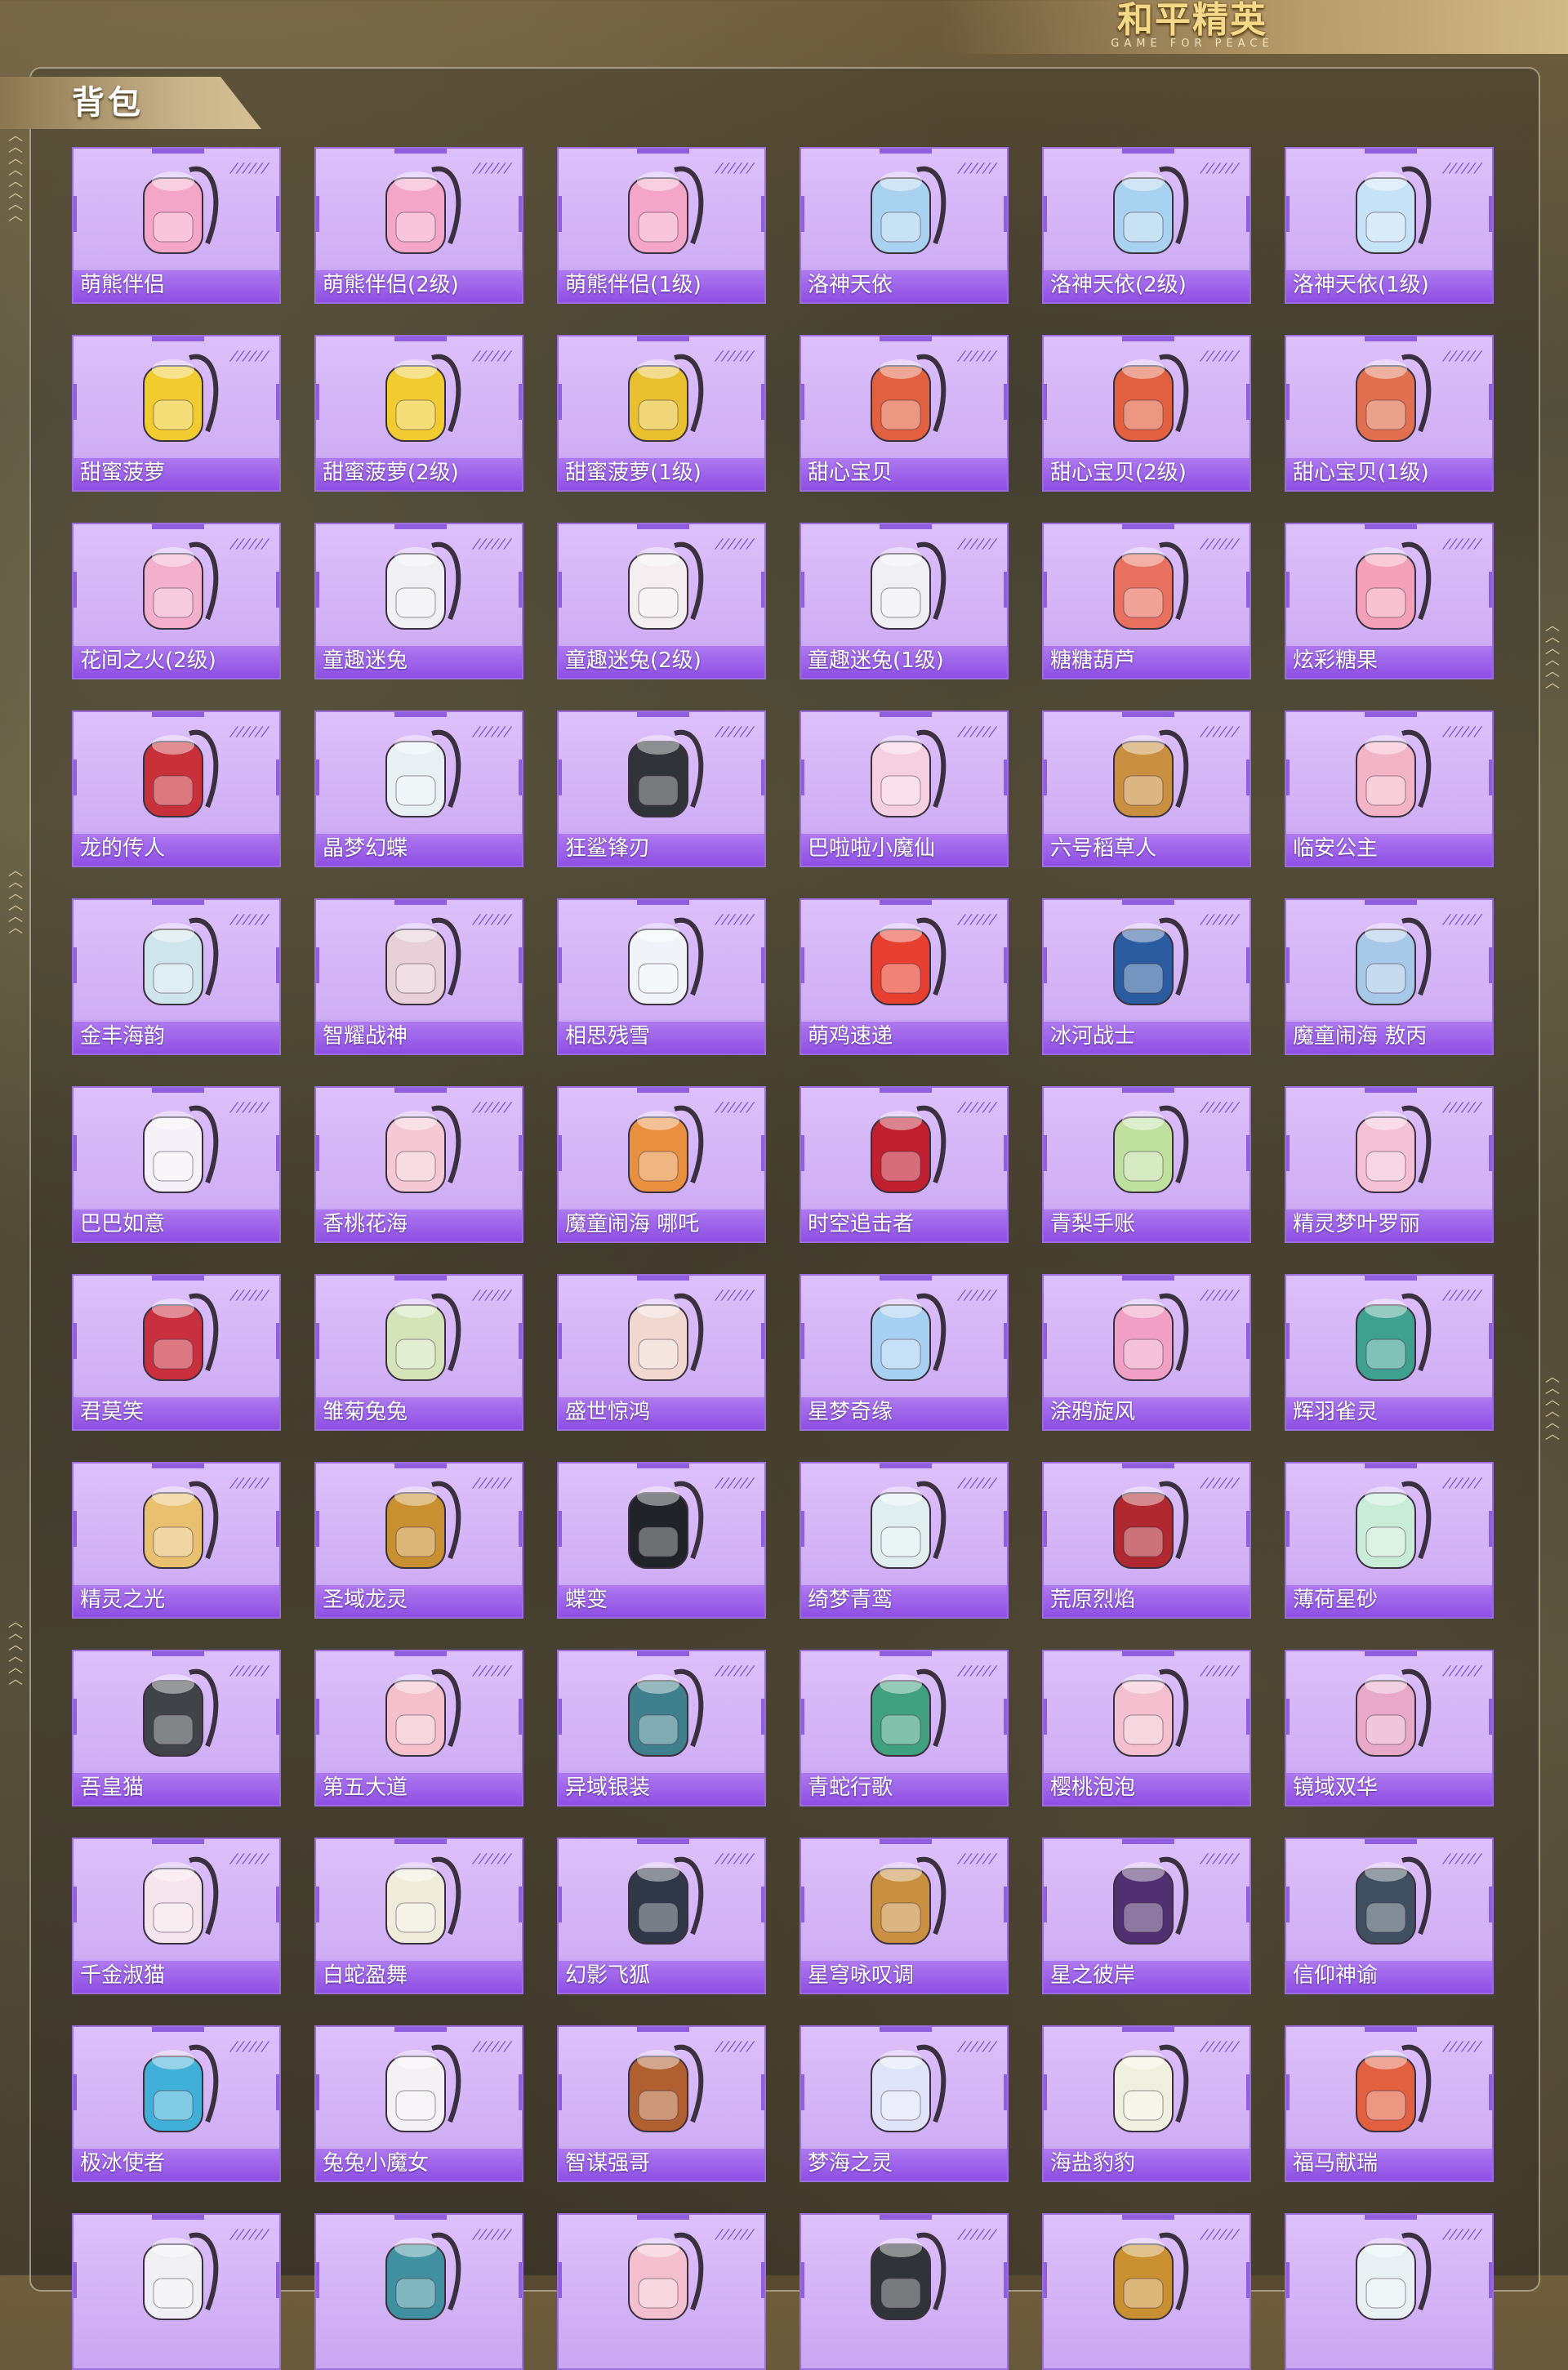 The height and width of the screenshot is (2370, 1568). I want to click on backpack-item-card: ////// 冰河战士, so click(1146, 976).